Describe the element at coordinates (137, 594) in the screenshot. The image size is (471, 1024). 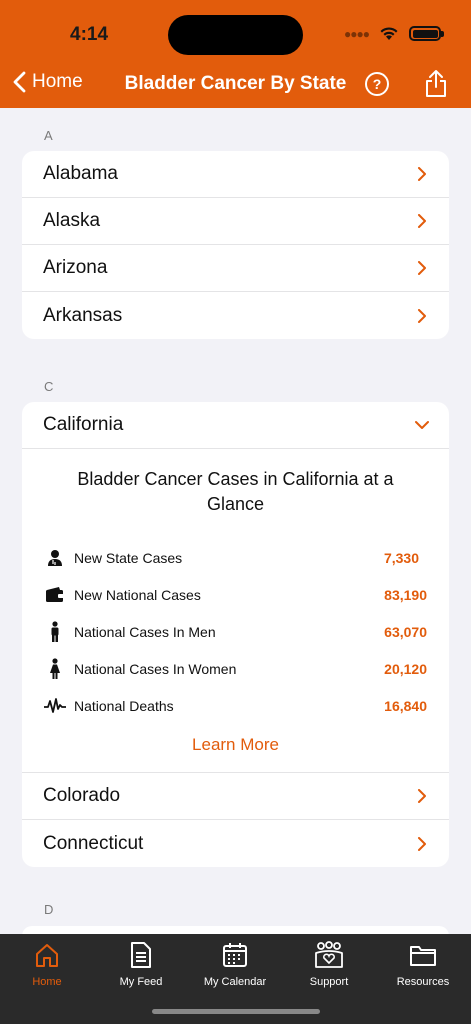
I see `stat-label: New National Cases` at that location.